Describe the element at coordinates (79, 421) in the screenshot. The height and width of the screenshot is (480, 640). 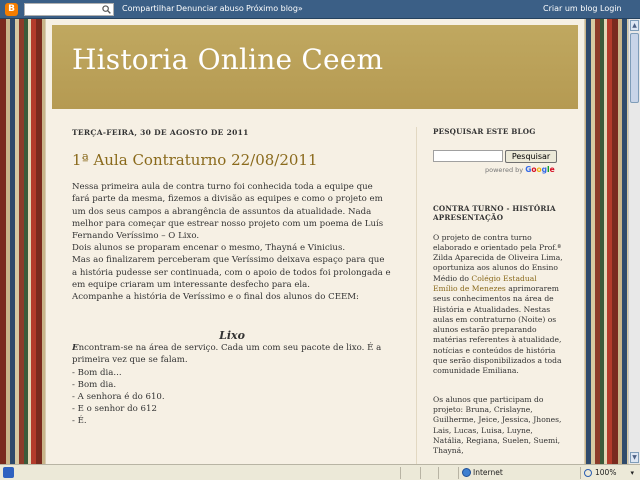
I see `poem-line: - É.` at that location.